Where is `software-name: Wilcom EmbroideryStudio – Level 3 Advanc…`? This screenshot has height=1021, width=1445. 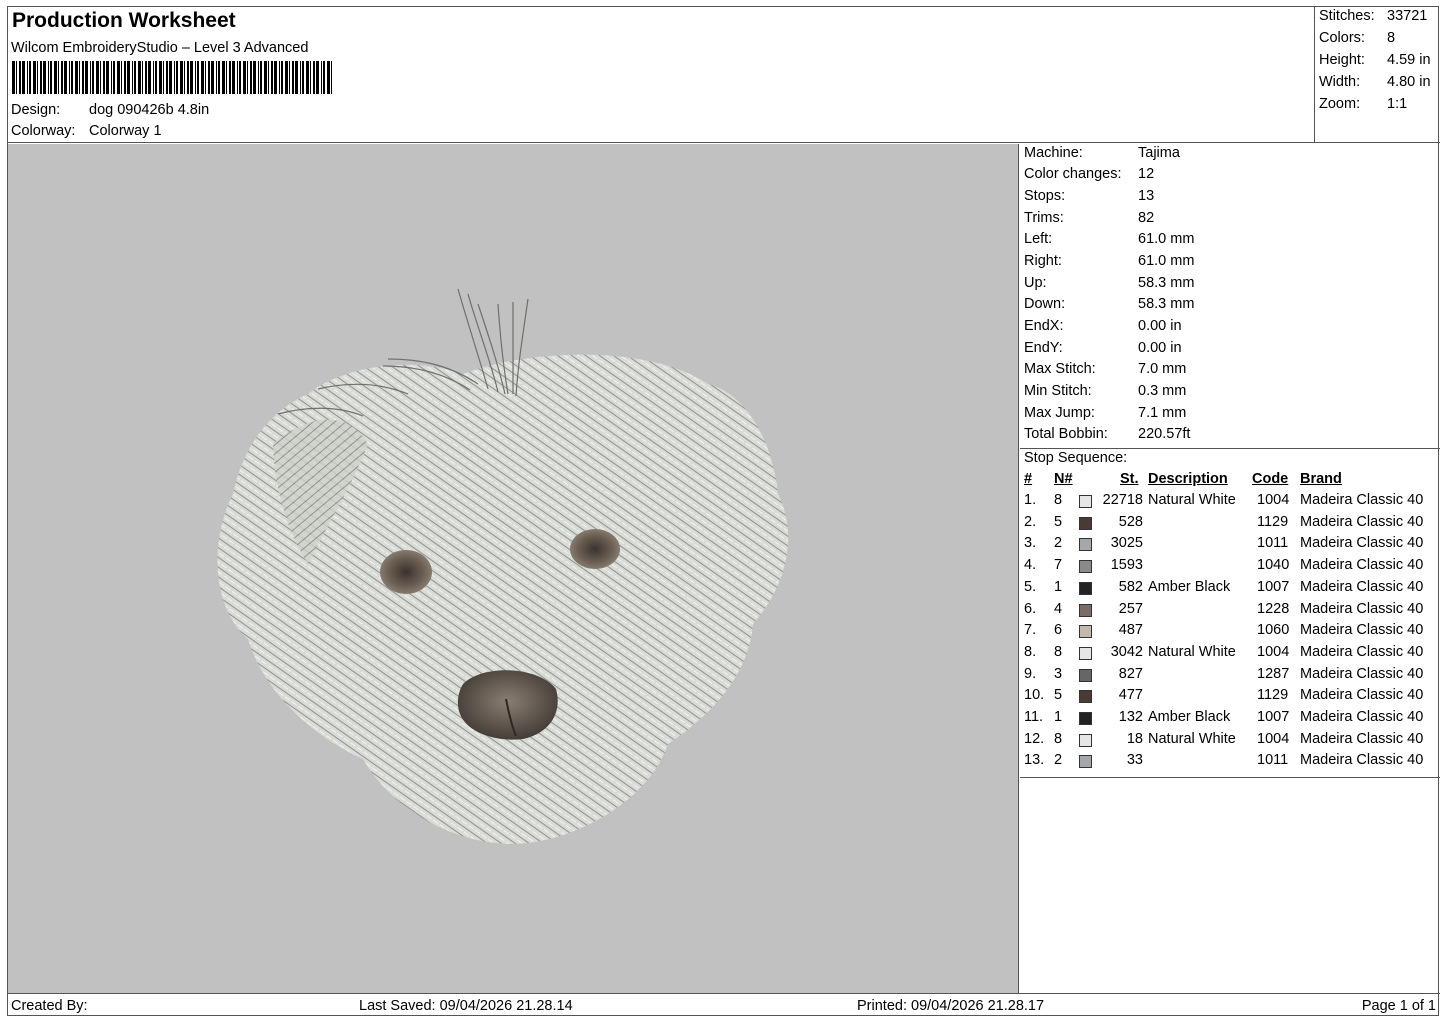
software-name: Wilcom EmbroideryStudio – Level 3 Advanc… is located at coordinates (160, 48).